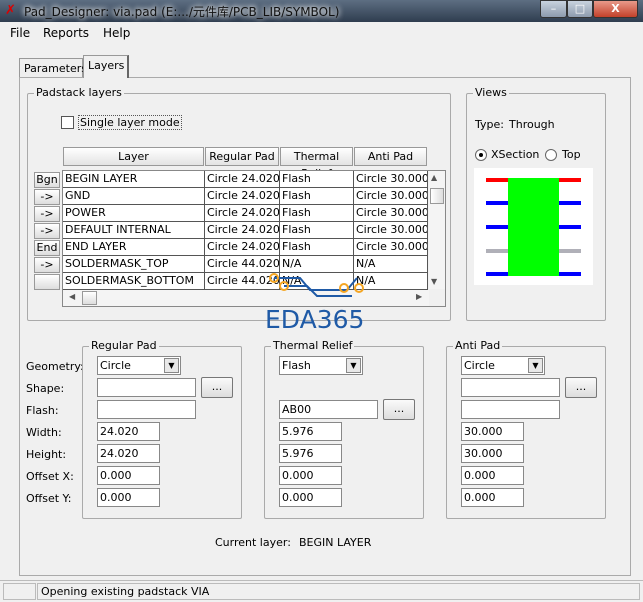 This screenshot has height=602, width=643. Describe the element at coordinates (45, 388) in the screenshot. I see `field-label: Shape:` at that location.